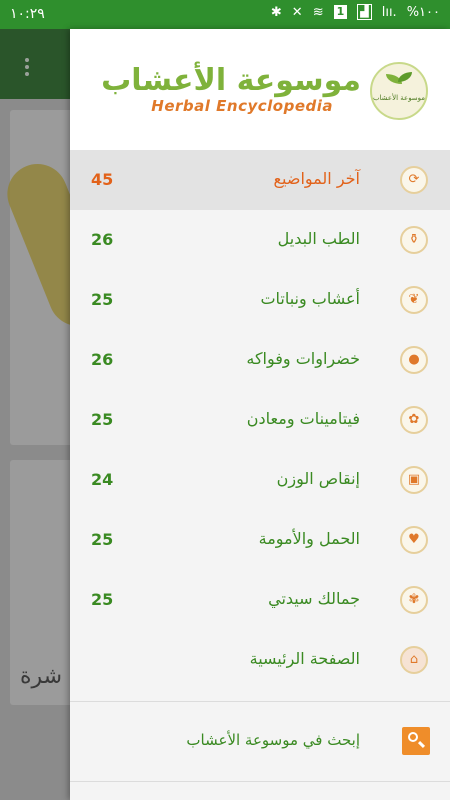 The height and width of the screenshot is (800, 450). What do you see at coordinates (416, 741) in the screenshot?
I see `search-icon` at bounding box center [416, 741].